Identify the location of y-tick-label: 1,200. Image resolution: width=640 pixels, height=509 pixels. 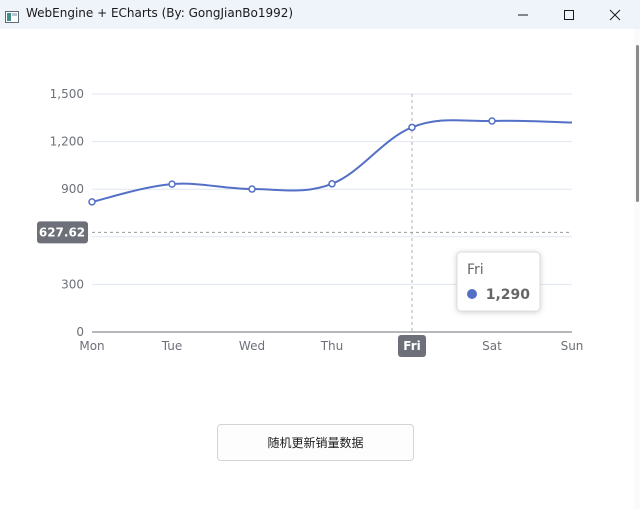
(67, 142).